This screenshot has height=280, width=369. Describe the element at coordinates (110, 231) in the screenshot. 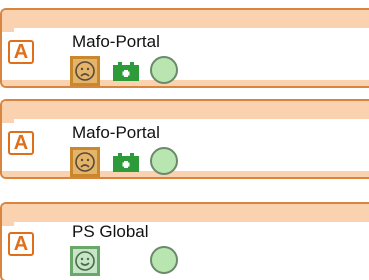

I see `app-title: PS Global` at that location.